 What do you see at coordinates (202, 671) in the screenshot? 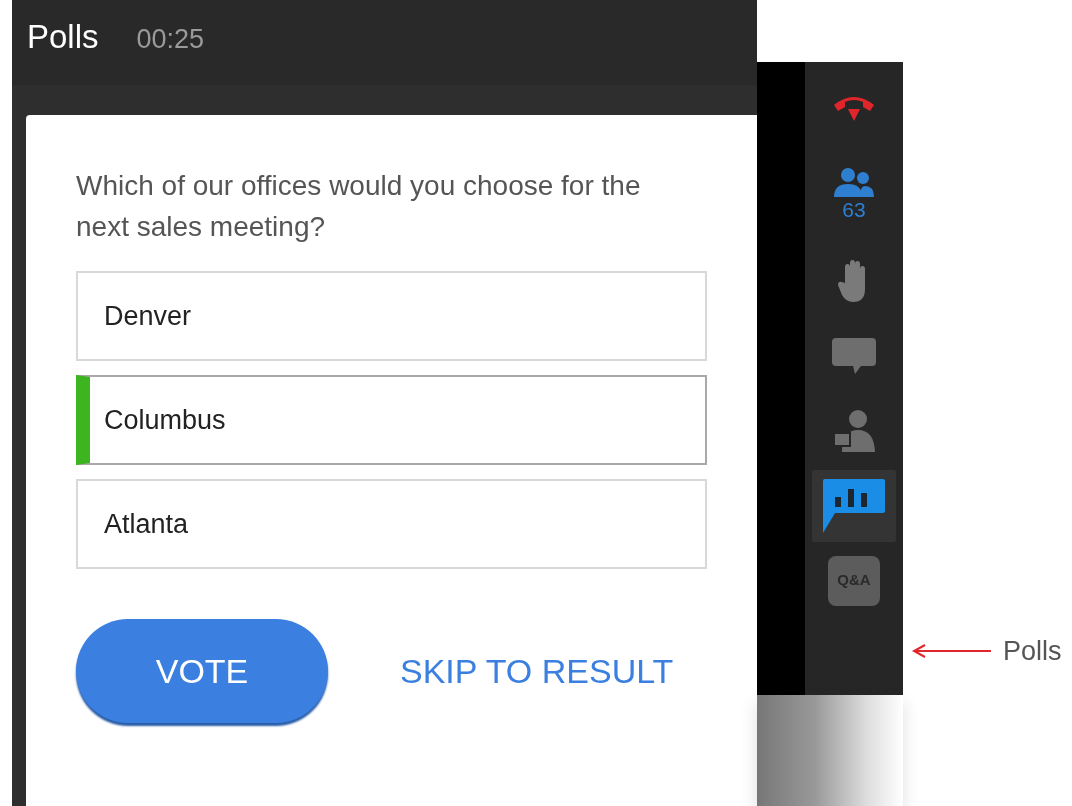
I see `vote-button: VOTE` at bounding box center [202, 671].